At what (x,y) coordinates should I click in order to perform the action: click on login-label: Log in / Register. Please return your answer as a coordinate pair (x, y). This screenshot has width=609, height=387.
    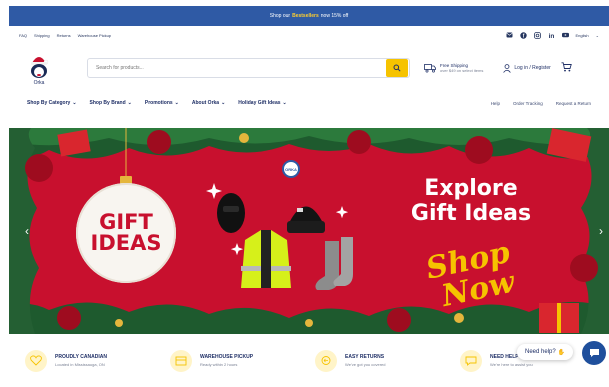
    Looking at the image, I should click on (532, 68).